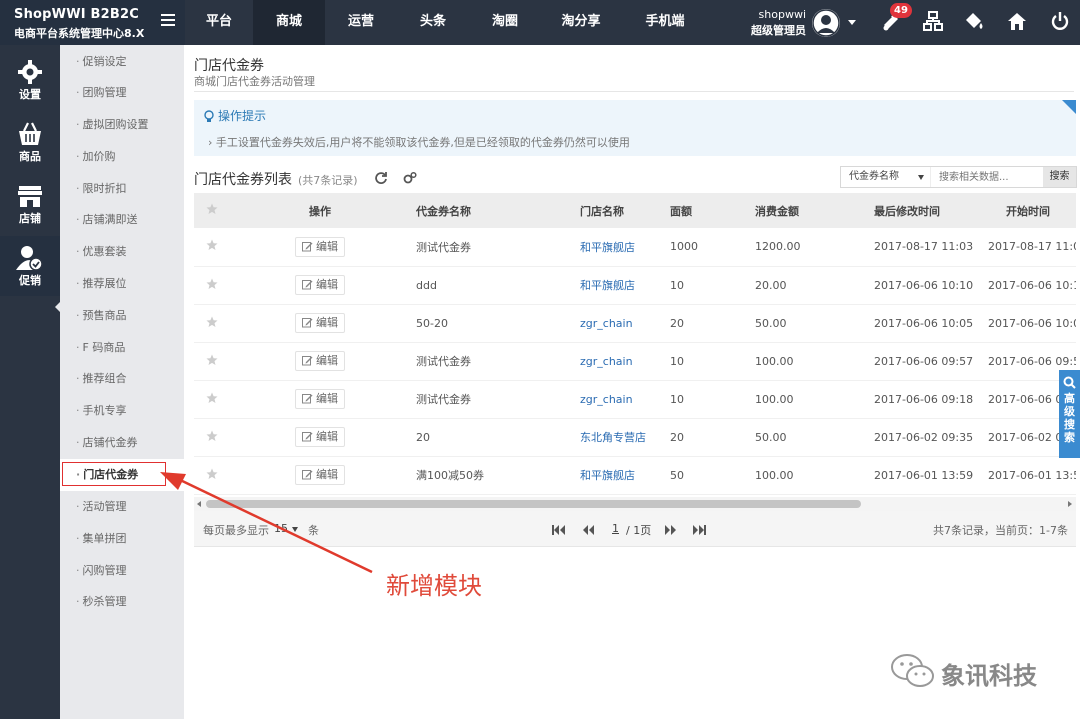 Image resolution: width=1080 pixels, height=719 pixels. What do you see at coordinates (30, 280) in the screenshot?
I see `left-nav-label: 促销` at bounding box center [30, 280].